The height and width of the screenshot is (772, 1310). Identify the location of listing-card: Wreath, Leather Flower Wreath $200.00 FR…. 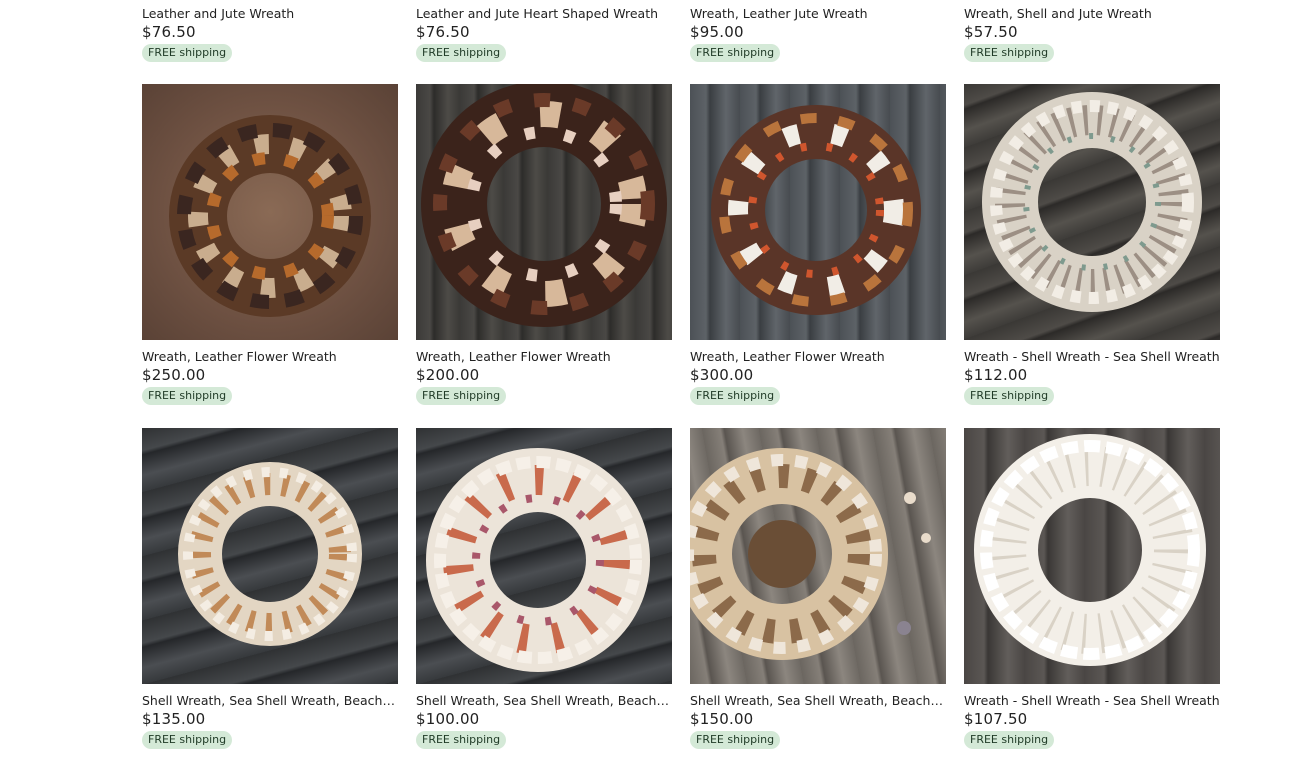
(544, 256).